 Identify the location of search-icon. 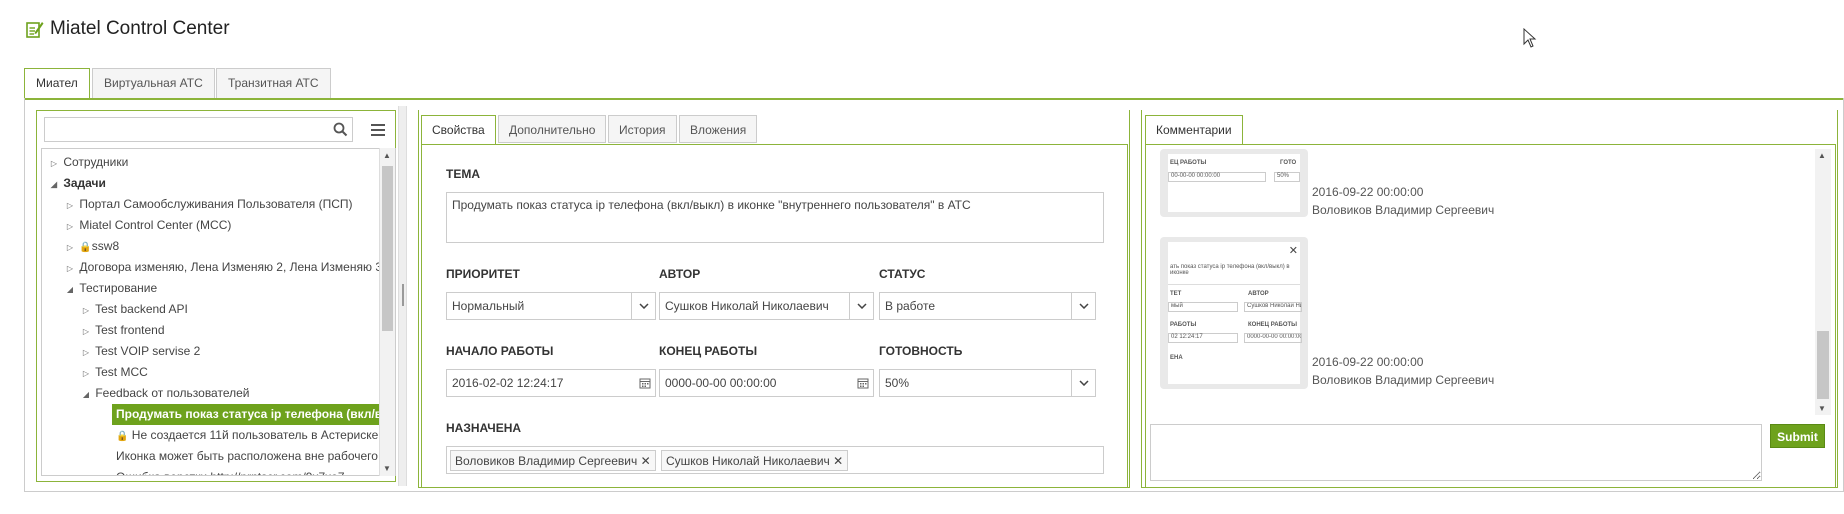
(340, 129).